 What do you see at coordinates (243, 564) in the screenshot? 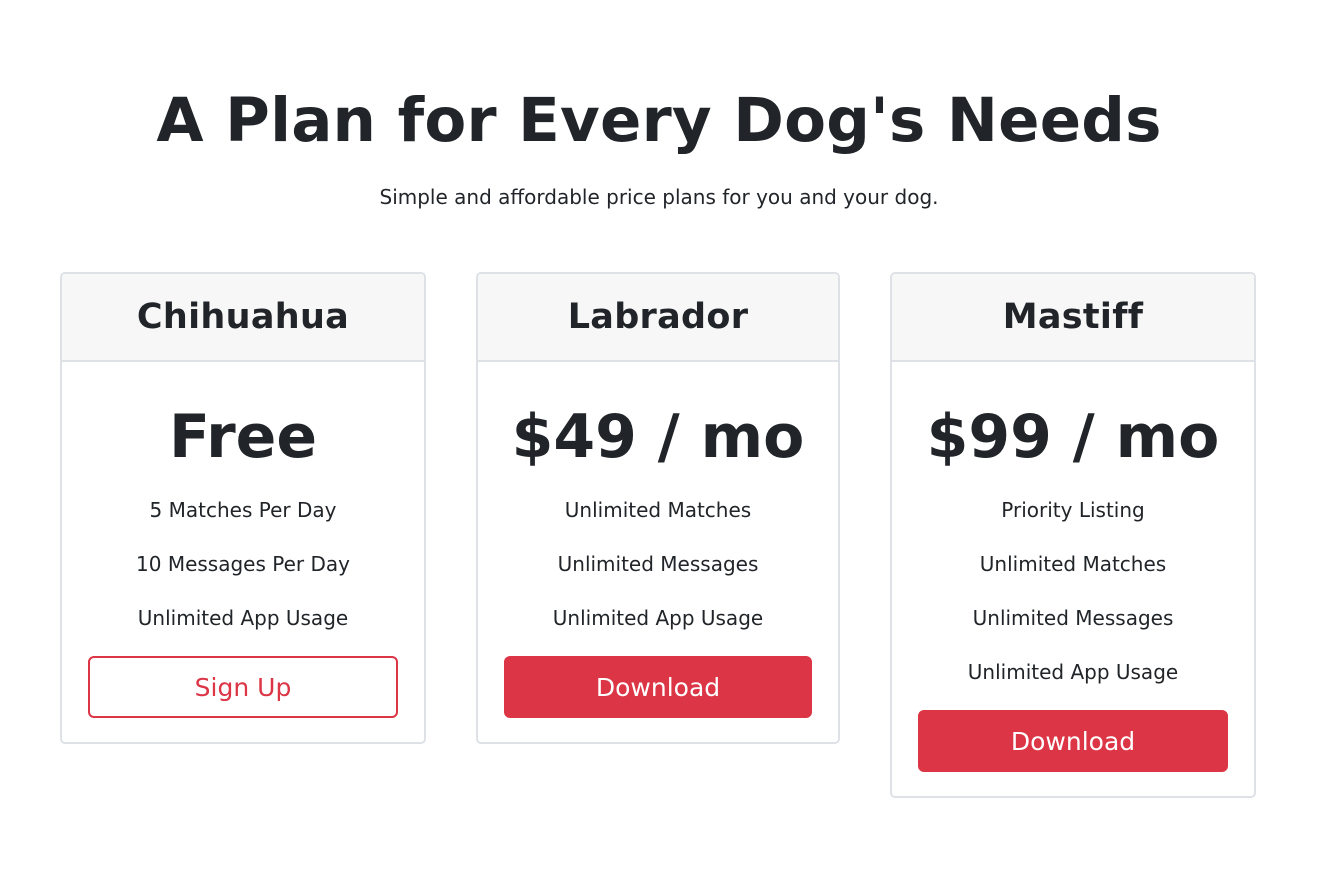
I see `feature-item: 10 Messages Per Day` at bounding box center [243, 564].